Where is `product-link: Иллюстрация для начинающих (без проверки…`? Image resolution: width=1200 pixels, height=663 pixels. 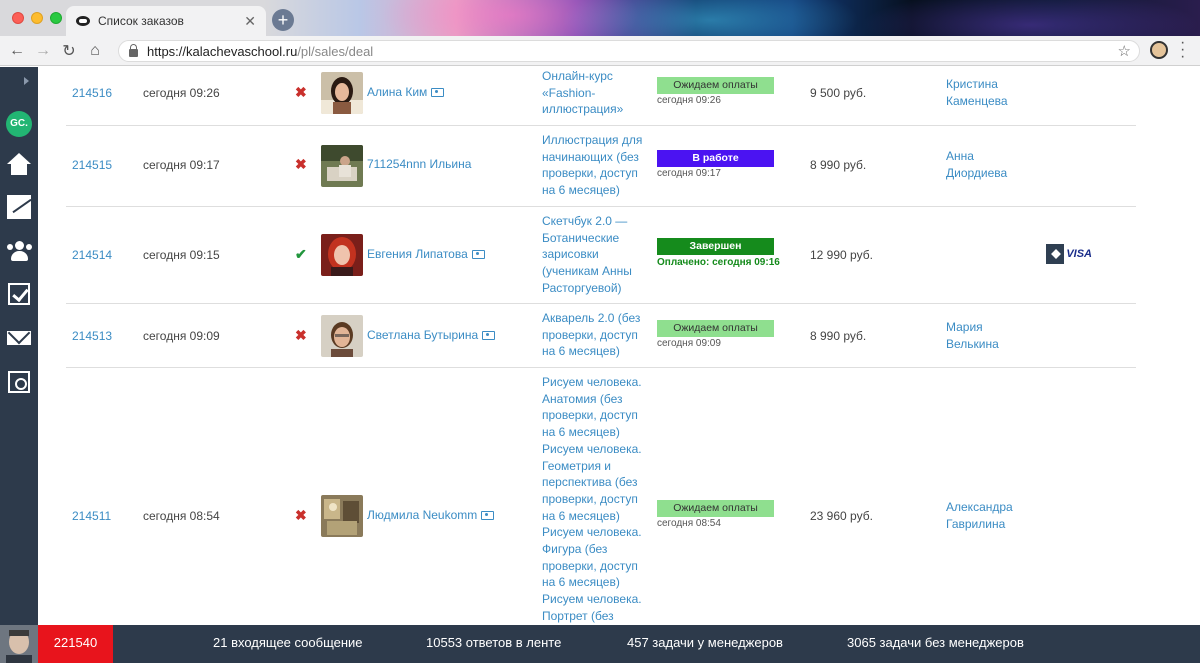 product-link: Иллюстрация для начинающих (без проверки… is located at coordinates (594, 165).